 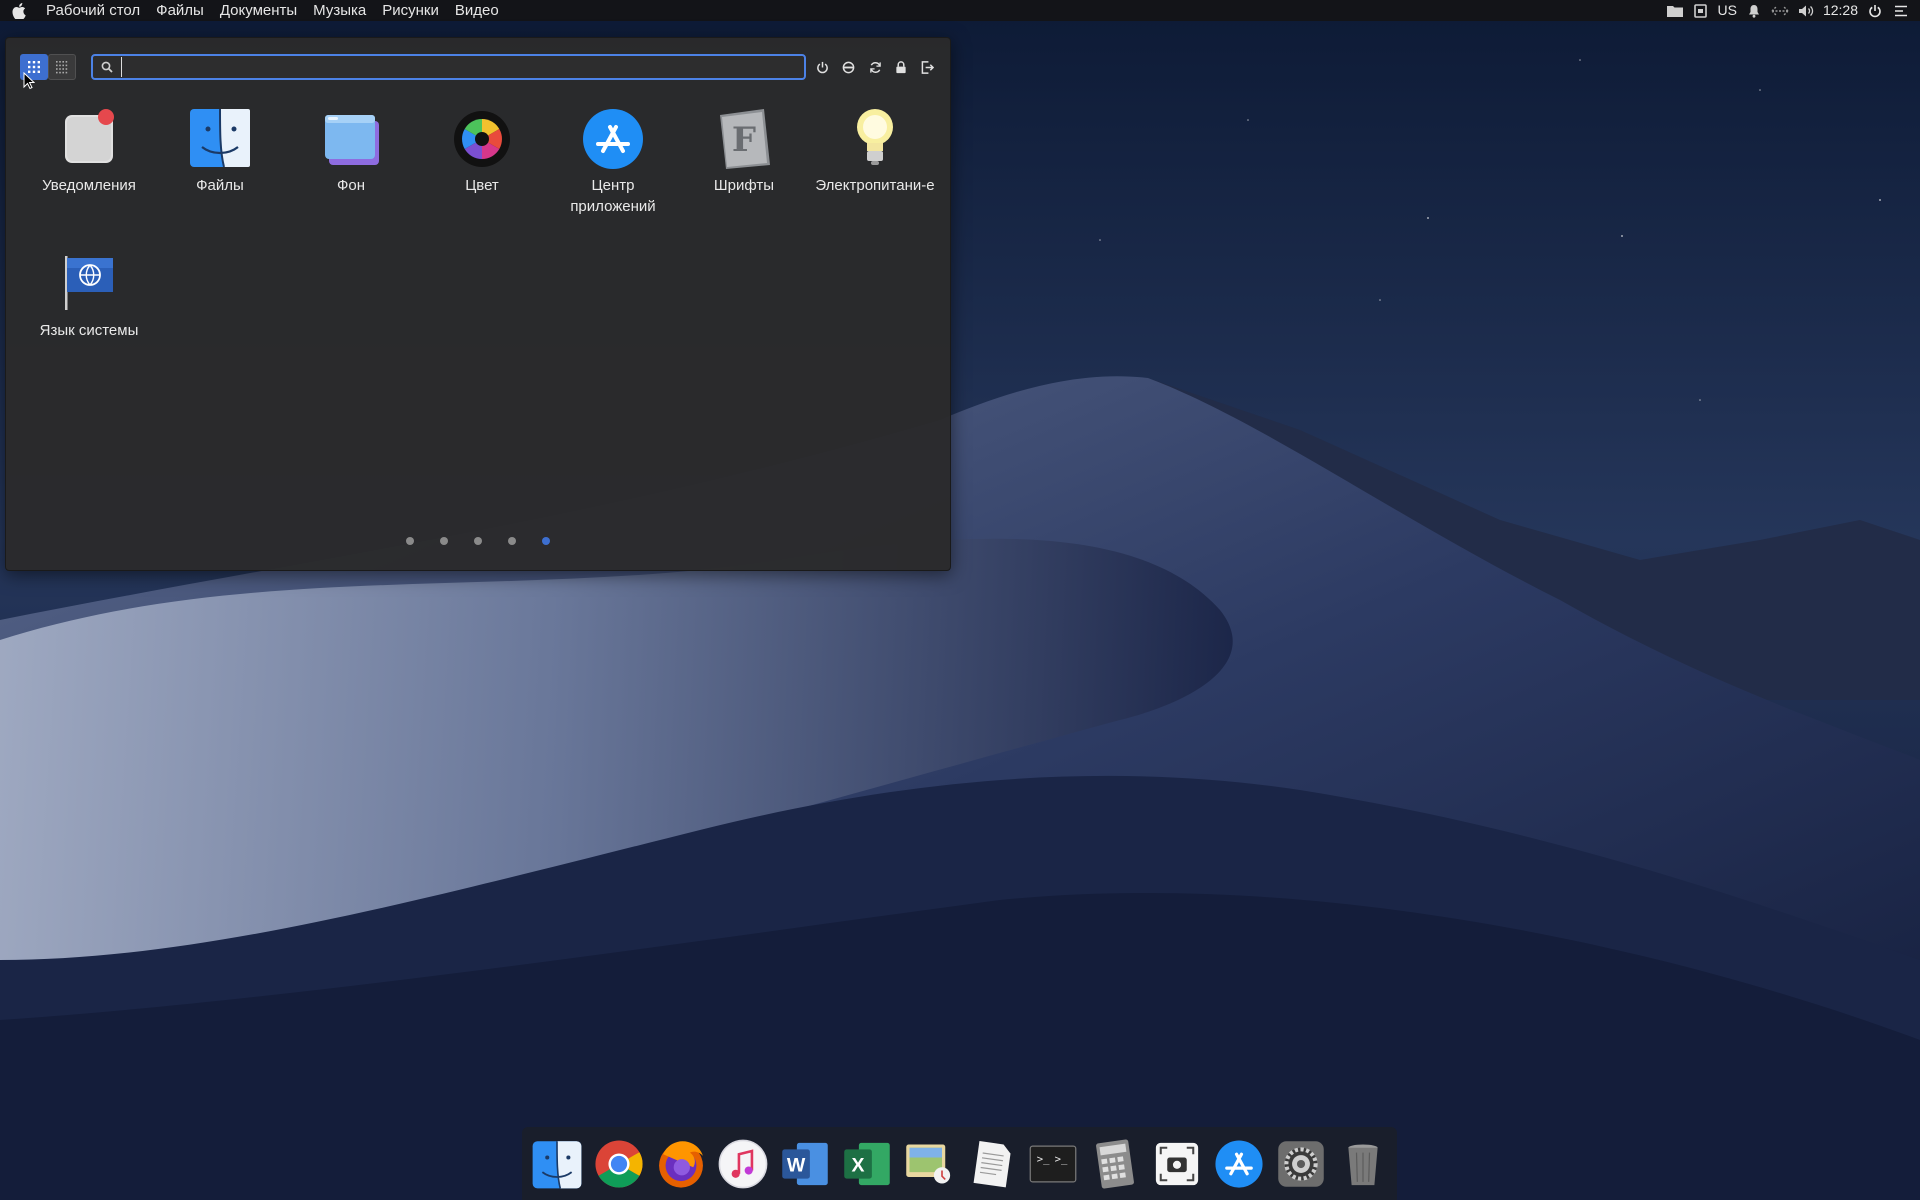 I want to click on restart-icon, so click(x=875, y=67).